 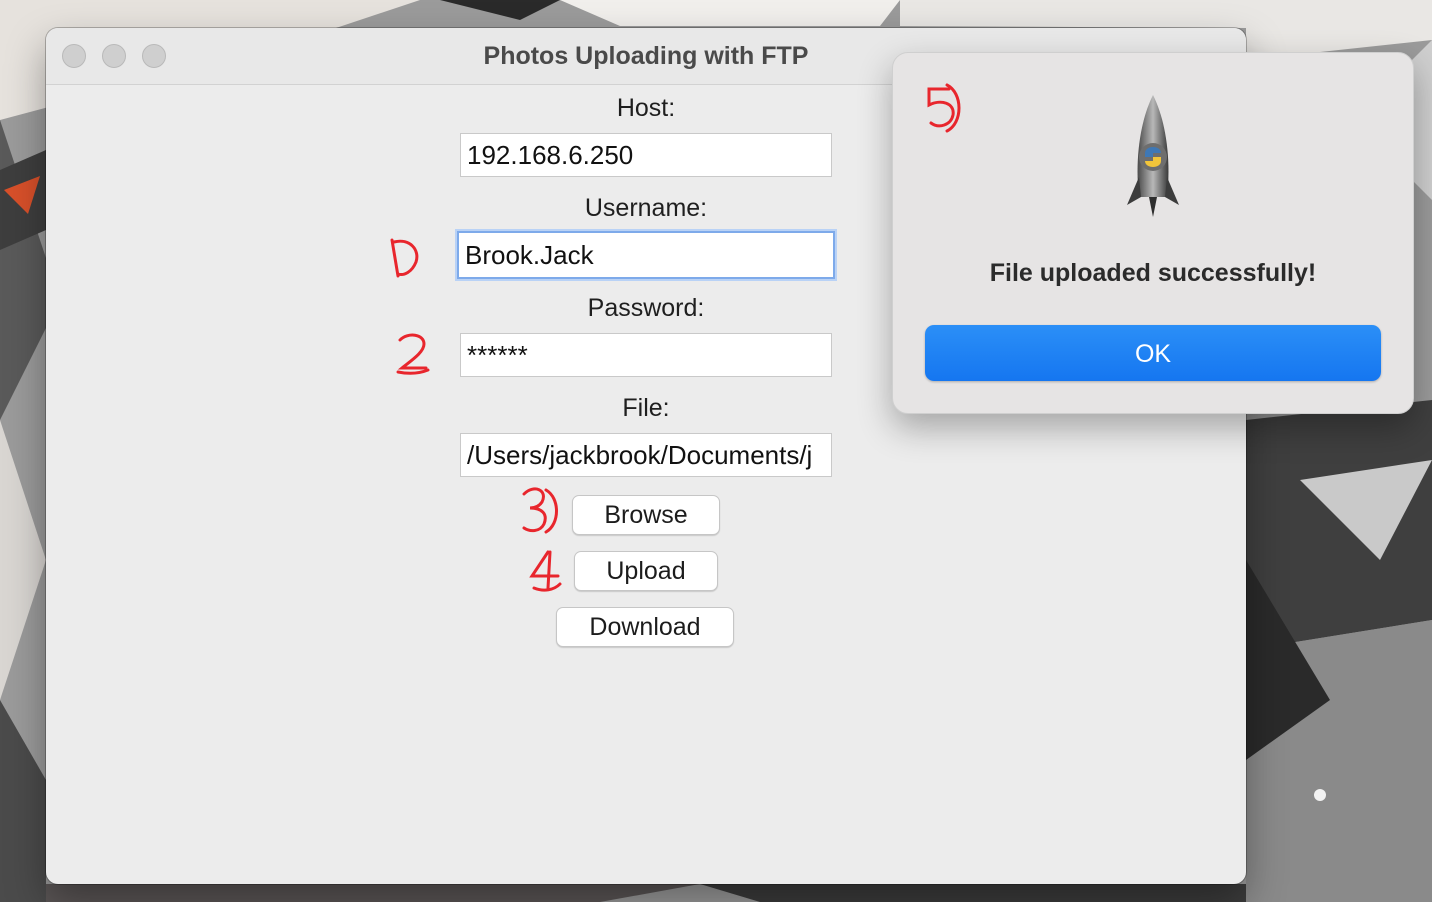 I want to click on ok-button: OK, so click(x=1153, y=353).